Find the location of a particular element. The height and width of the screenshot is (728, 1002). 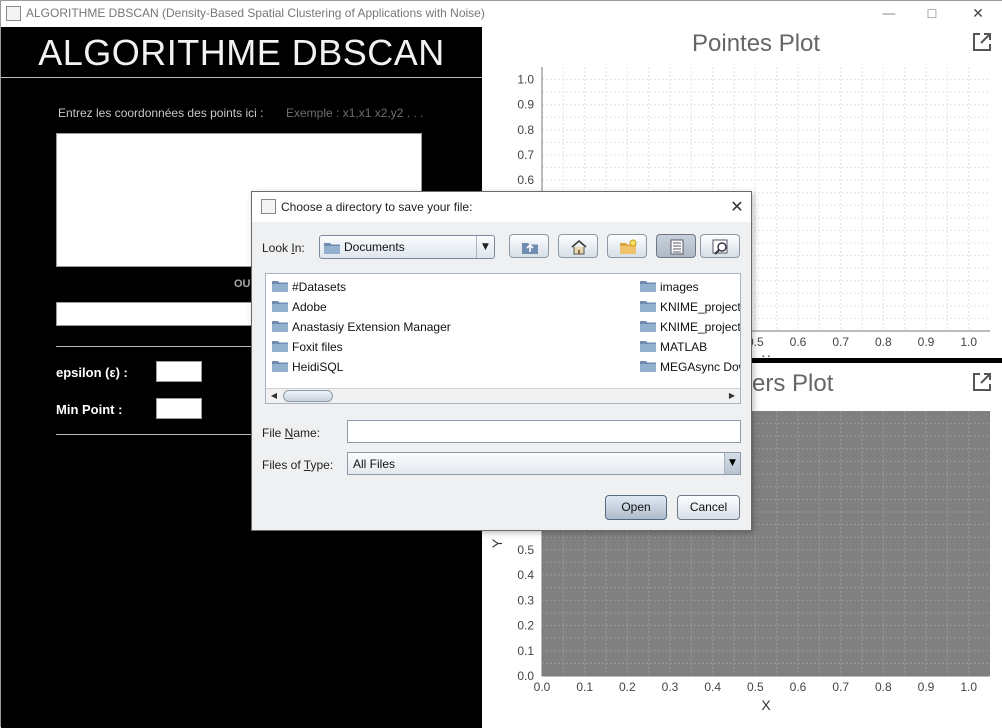

params-divider is located at coordinates (156, 434).